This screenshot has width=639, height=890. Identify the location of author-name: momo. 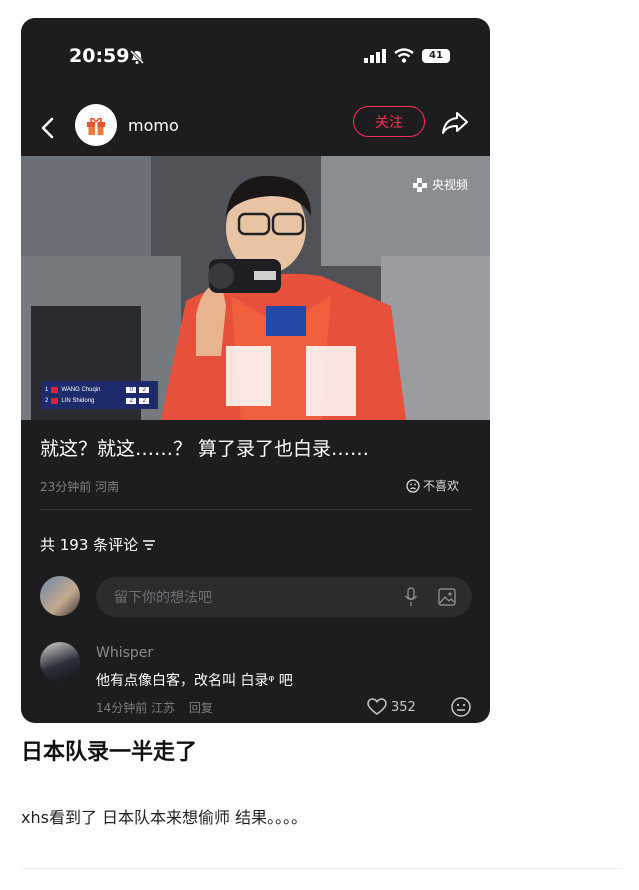
(153, 125).